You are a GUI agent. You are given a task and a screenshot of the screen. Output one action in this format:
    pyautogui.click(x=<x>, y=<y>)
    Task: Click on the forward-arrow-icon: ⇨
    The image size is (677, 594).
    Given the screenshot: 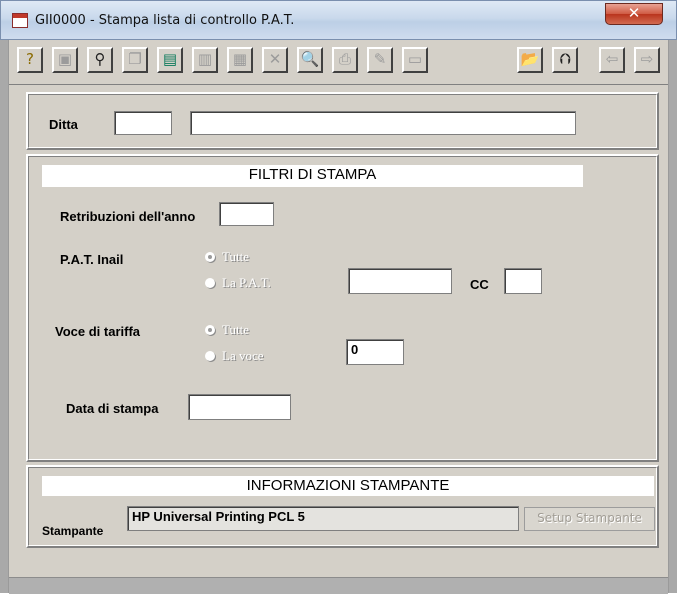 What is the action you would take?
    pyautogui.click(x=647, y=60)
    